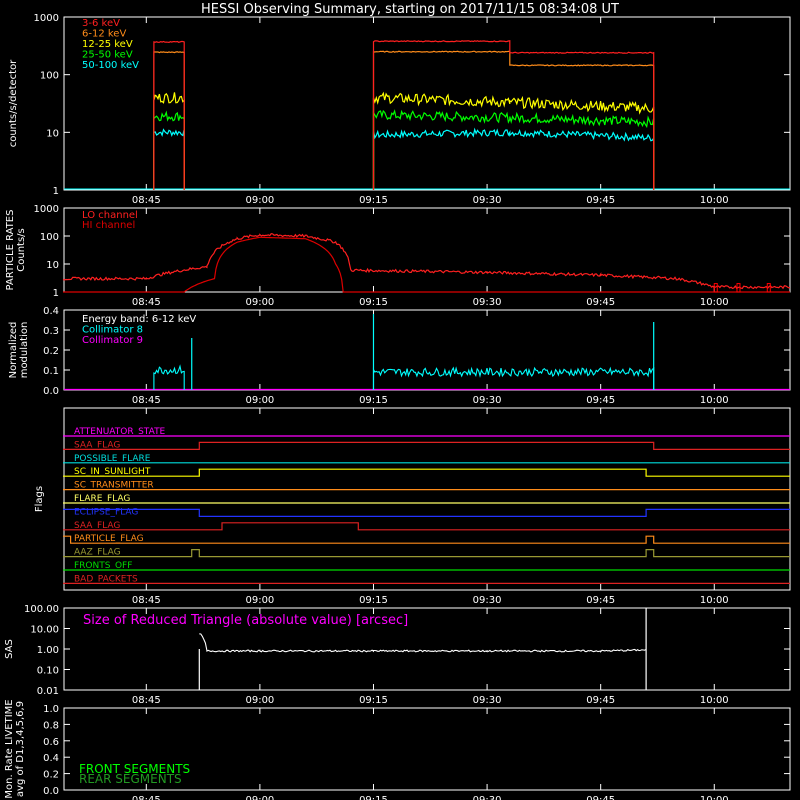 This screenshot has height=800, width=800. Describe the element at coordinates (106, 579) in the screenshot. I see `flag-label: BAD_PACKETS` at that location.